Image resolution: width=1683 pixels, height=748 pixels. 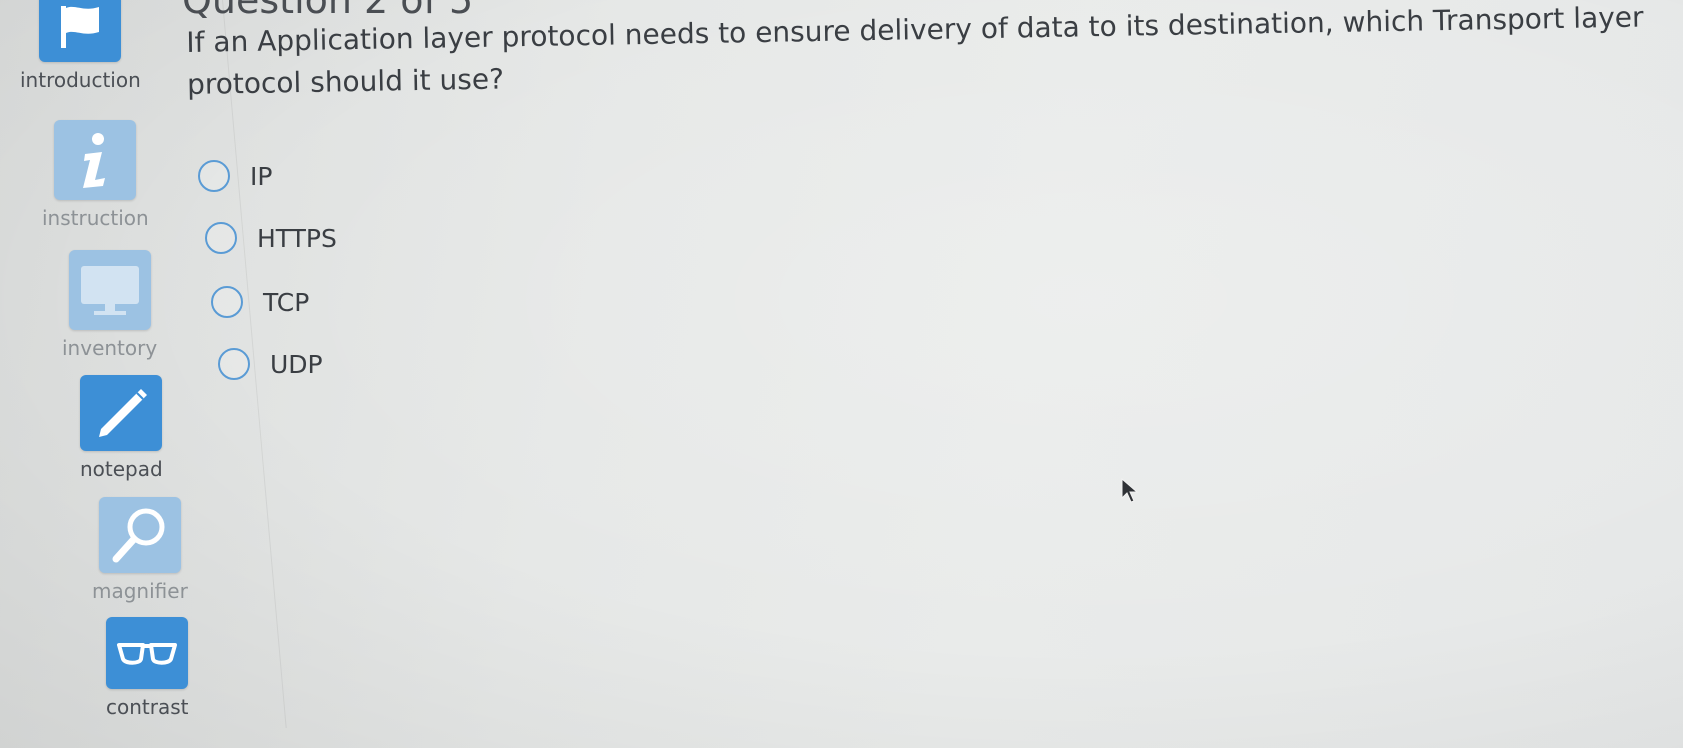 What do you see at coordinates (95, 218) in the screenshot?
I see `instruction-label: instruction` at bounding box center [95, 218].